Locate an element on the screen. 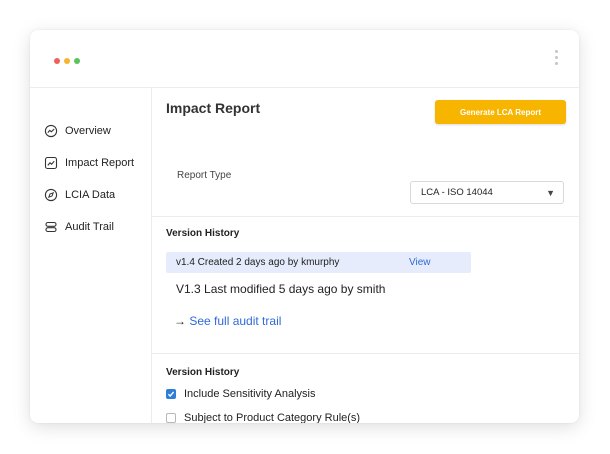 This screenshot has width=610, height=454. product-category-rule-option: Subject to Product Category Rule(s) is located at coordinates (263, 416).